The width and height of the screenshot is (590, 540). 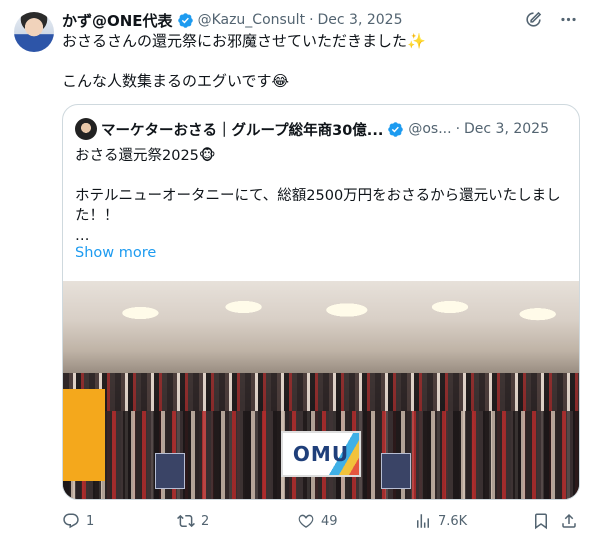 I want to click on tweet-header: かず@ONE代表 @Kazu_Consult · Dec 3, 2025, so click(x=232, y=20).